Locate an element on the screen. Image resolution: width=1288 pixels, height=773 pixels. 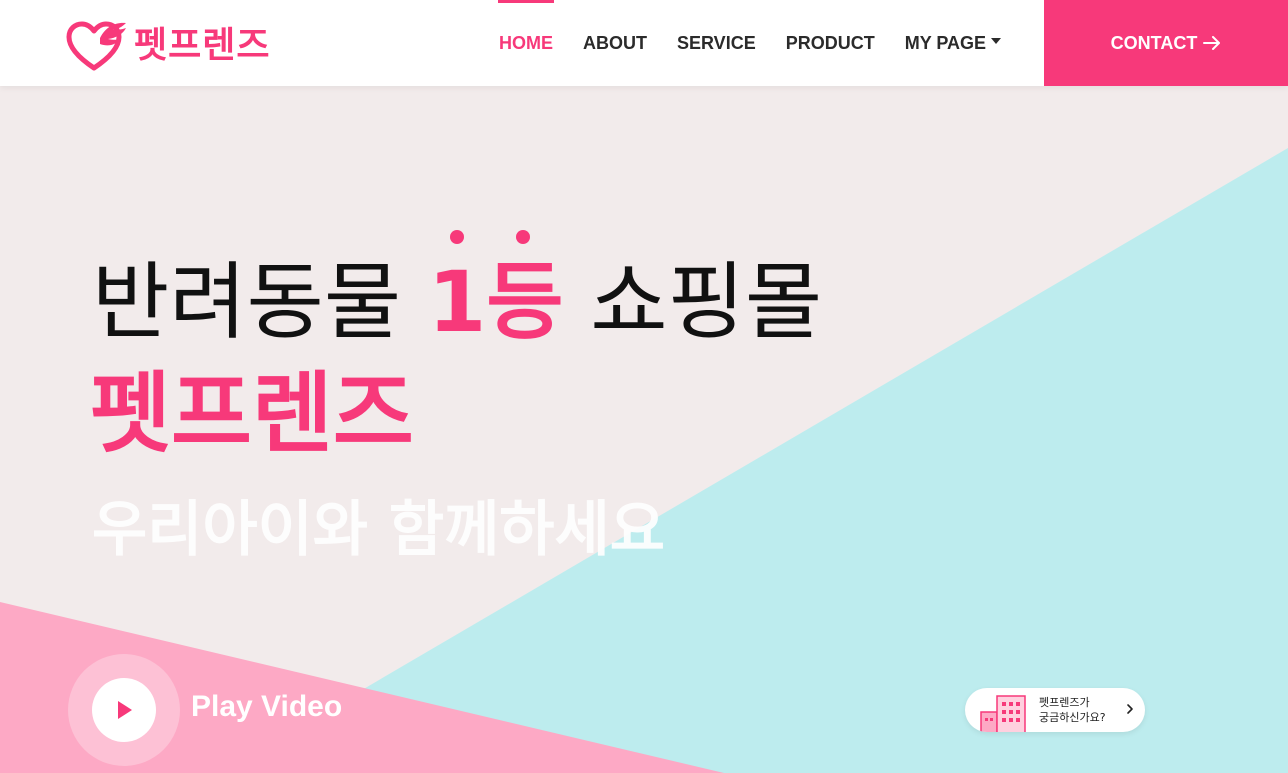
contact-button: CONTACT is located at coordinates (1166, 43).